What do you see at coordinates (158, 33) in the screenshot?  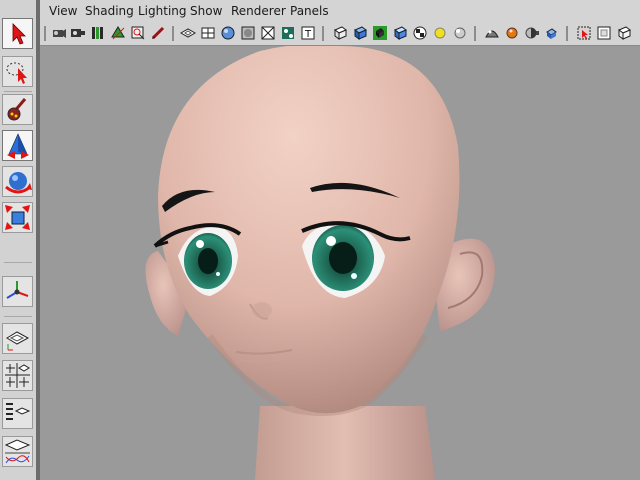 I see `grease-pencil-icon` at bounding box center [158, 33].